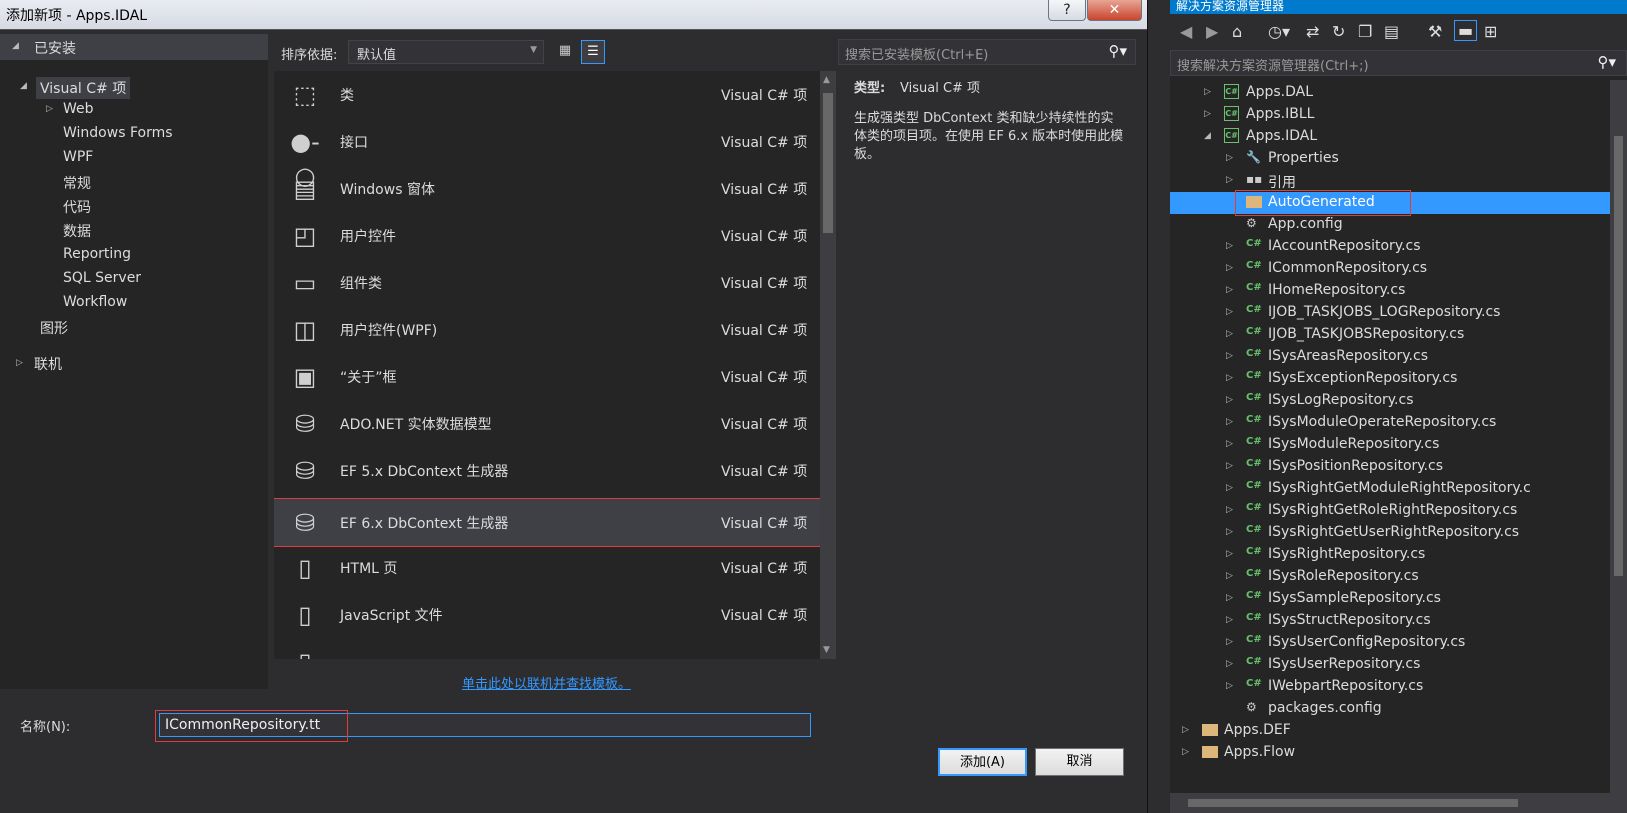 The image size is (1627, 813). What do you see at coordinates (1466, 30) in the screenshot?
I see `preview-icon: ▬` at bounding box center [1466, 30].